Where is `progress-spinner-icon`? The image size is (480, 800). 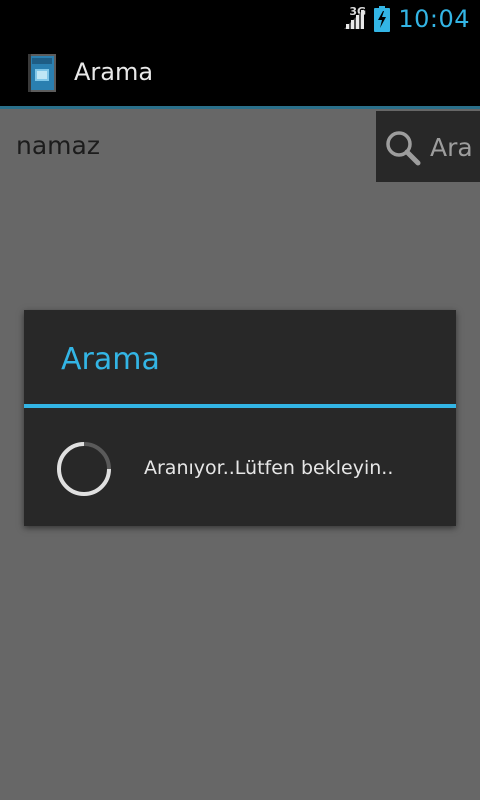 progress-spinner-icon is located at coordinates (84, 469).